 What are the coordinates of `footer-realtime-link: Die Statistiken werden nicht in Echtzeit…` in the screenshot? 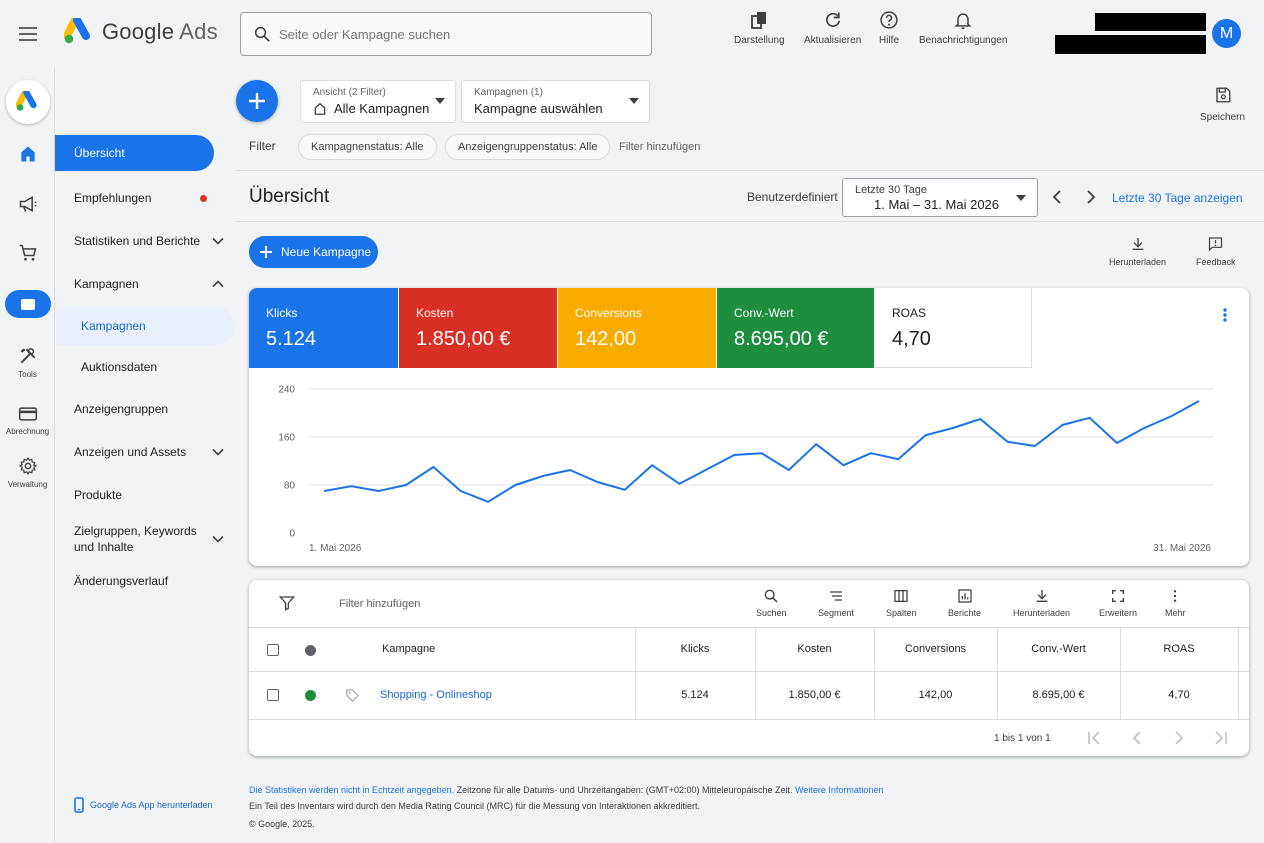 It's located at (351, 790).